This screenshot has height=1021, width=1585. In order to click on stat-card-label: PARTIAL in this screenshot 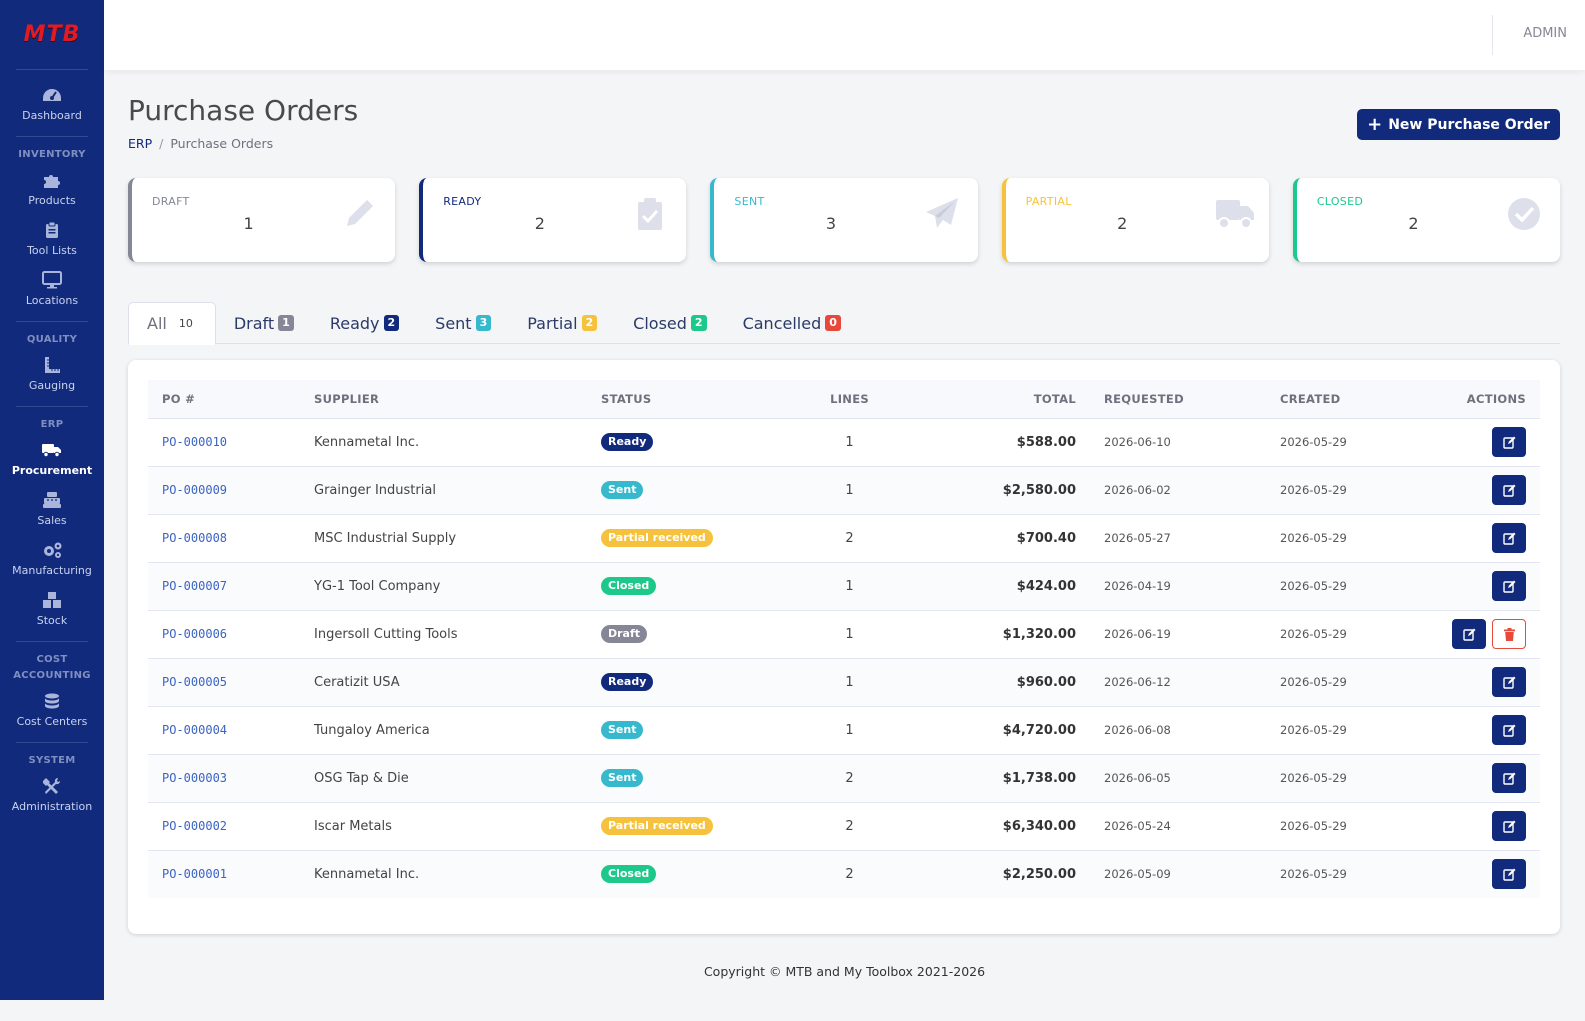, I will do `click(1048, 201)`.